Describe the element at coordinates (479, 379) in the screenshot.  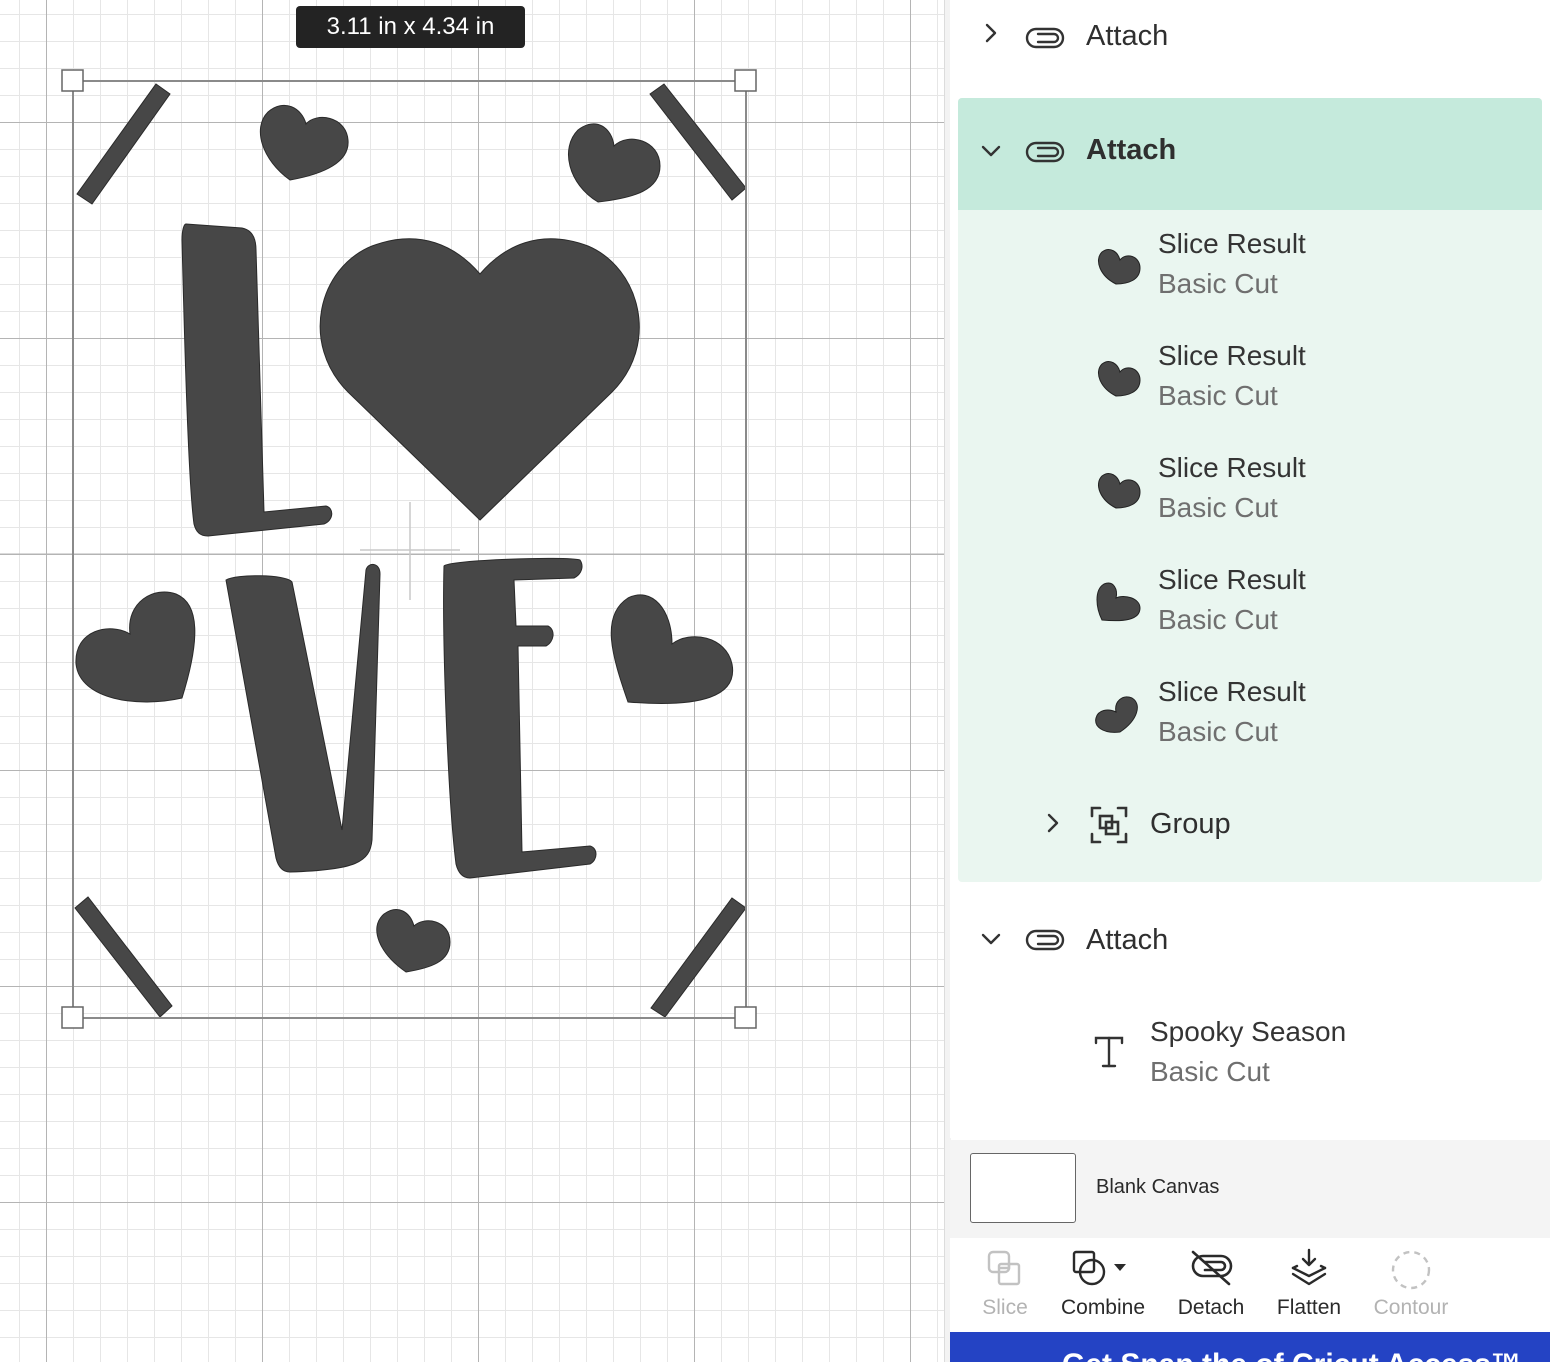
I see `big-heart-shape` at that location.